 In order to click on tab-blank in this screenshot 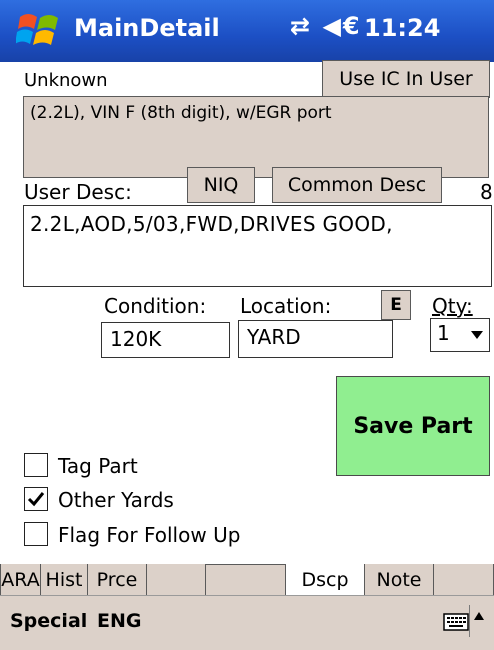, I will do `click(176, 579)`.